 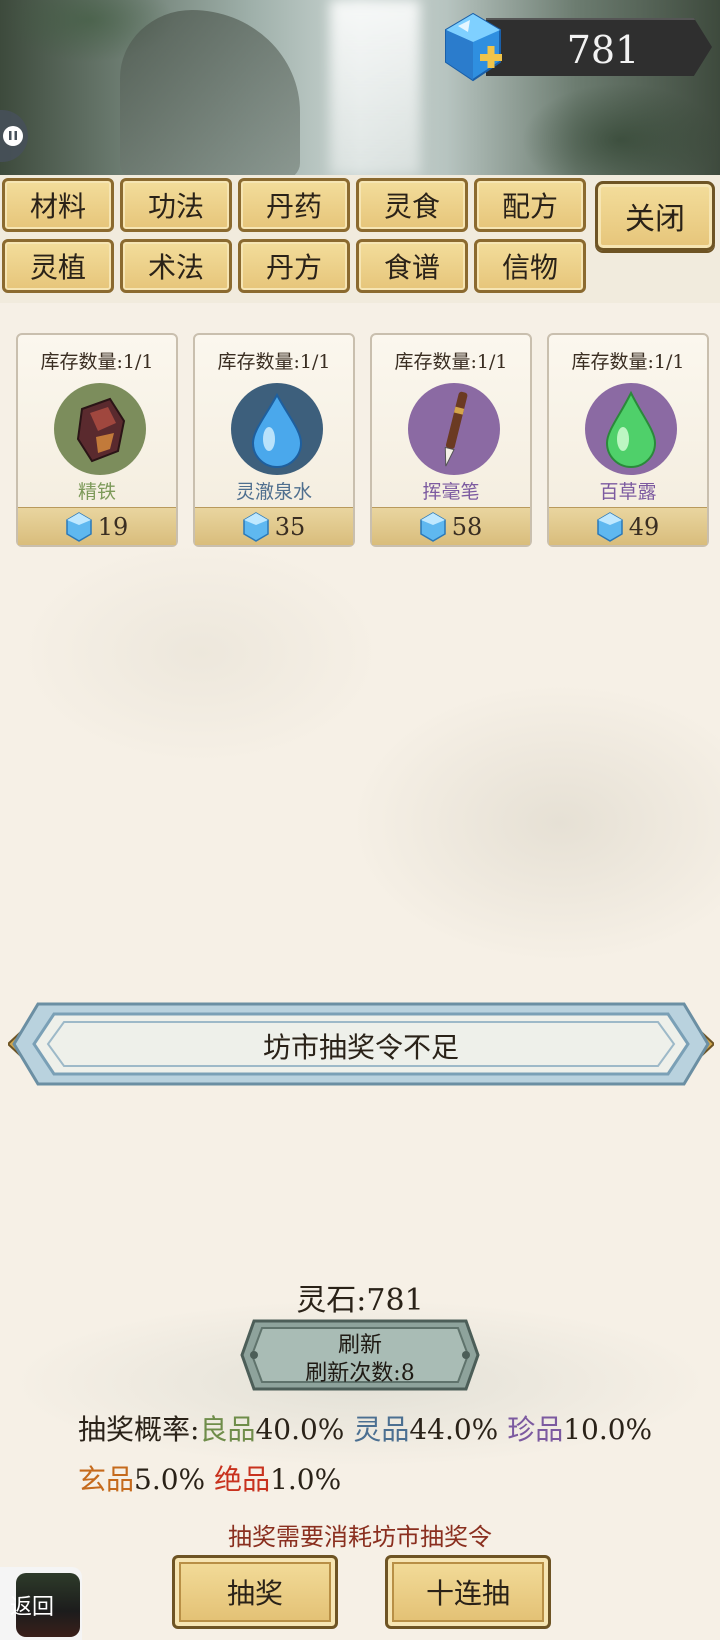 What do you see at coordinates (58, 266) in the screenshot?
I see `tab-spirit-plants: 灵植` at bounding box center [58, 266].